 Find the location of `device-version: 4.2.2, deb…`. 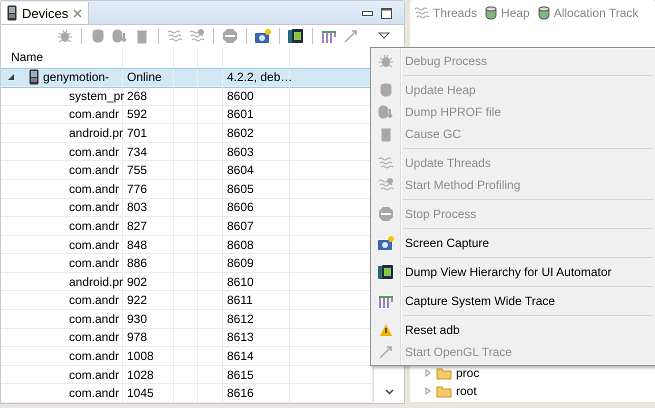

device-version: 4.2.2, deb… is located at coordinates (259, 77).